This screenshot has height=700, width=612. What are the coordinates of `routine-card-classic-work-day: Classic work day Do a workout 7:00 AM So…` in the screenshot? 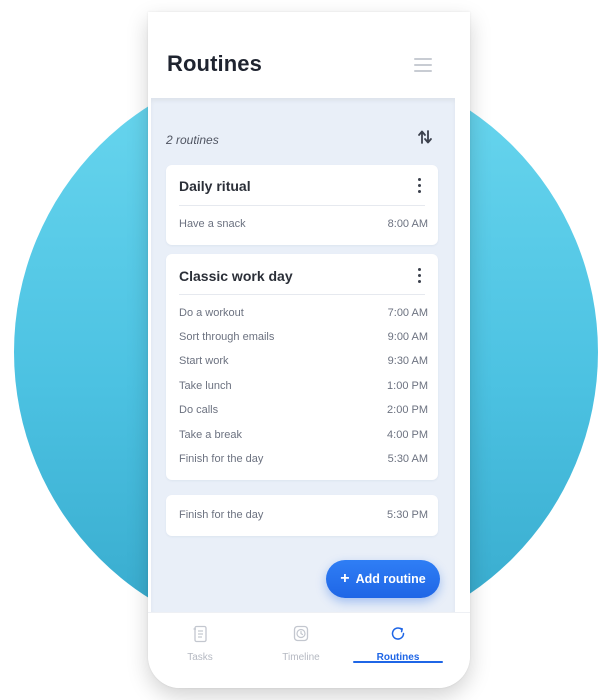 It's located at (302, 367).